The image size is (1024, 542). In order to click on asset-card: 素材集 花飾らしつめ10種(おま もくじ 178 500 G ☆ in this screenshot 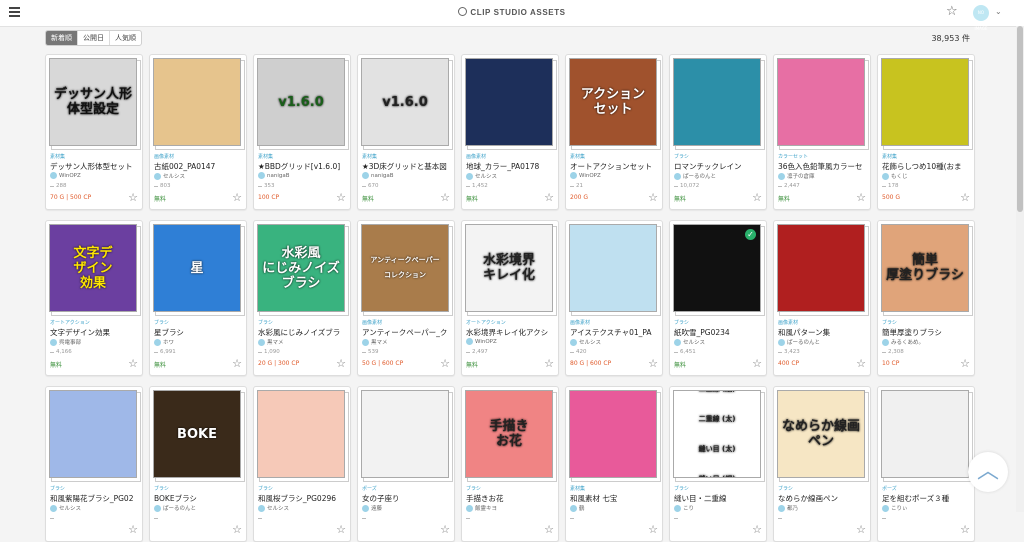, I will do `click(926, 132)`.